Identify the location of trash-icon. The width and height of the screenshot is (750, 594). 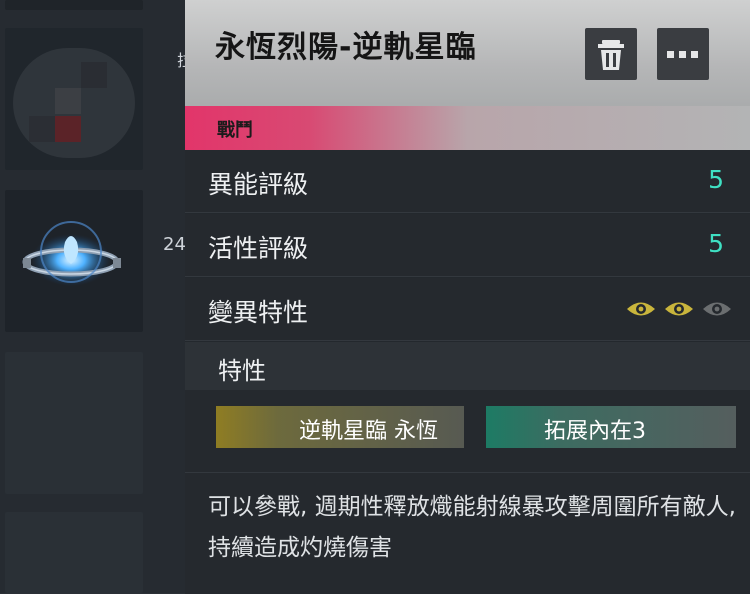
(611, 55).